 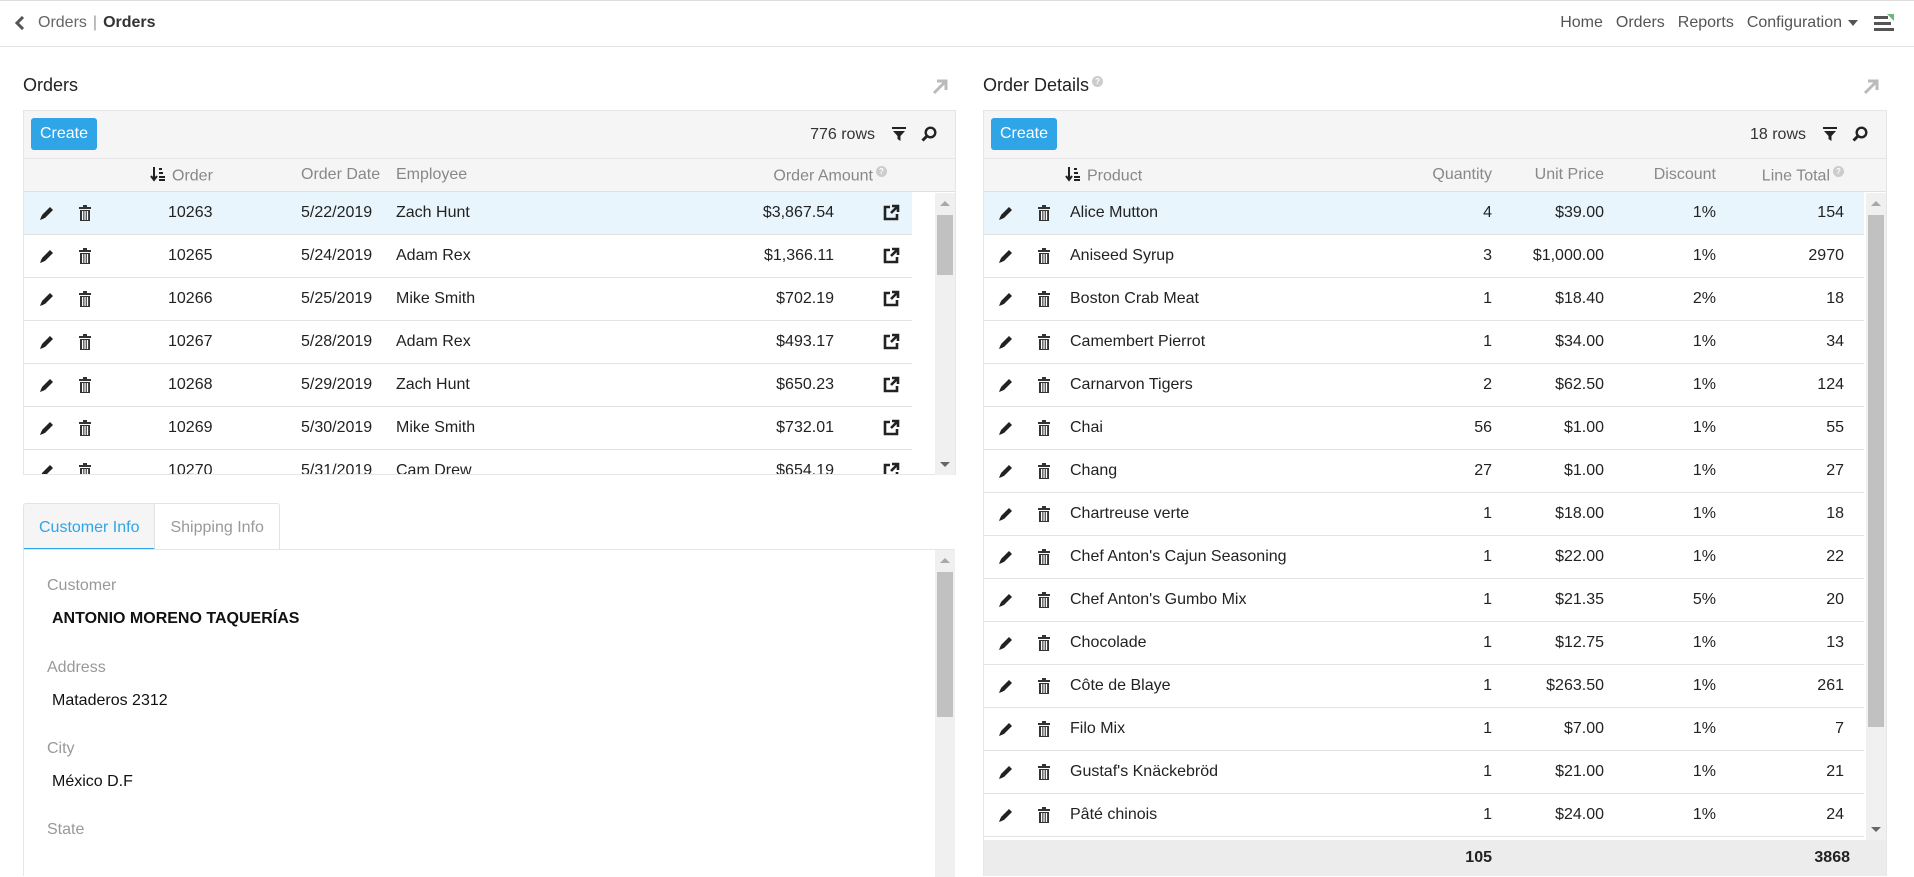 I want to click on table-row: 10263 5/22/2019 Zach Hunt $3,867.54, so click(x=468, y=213).